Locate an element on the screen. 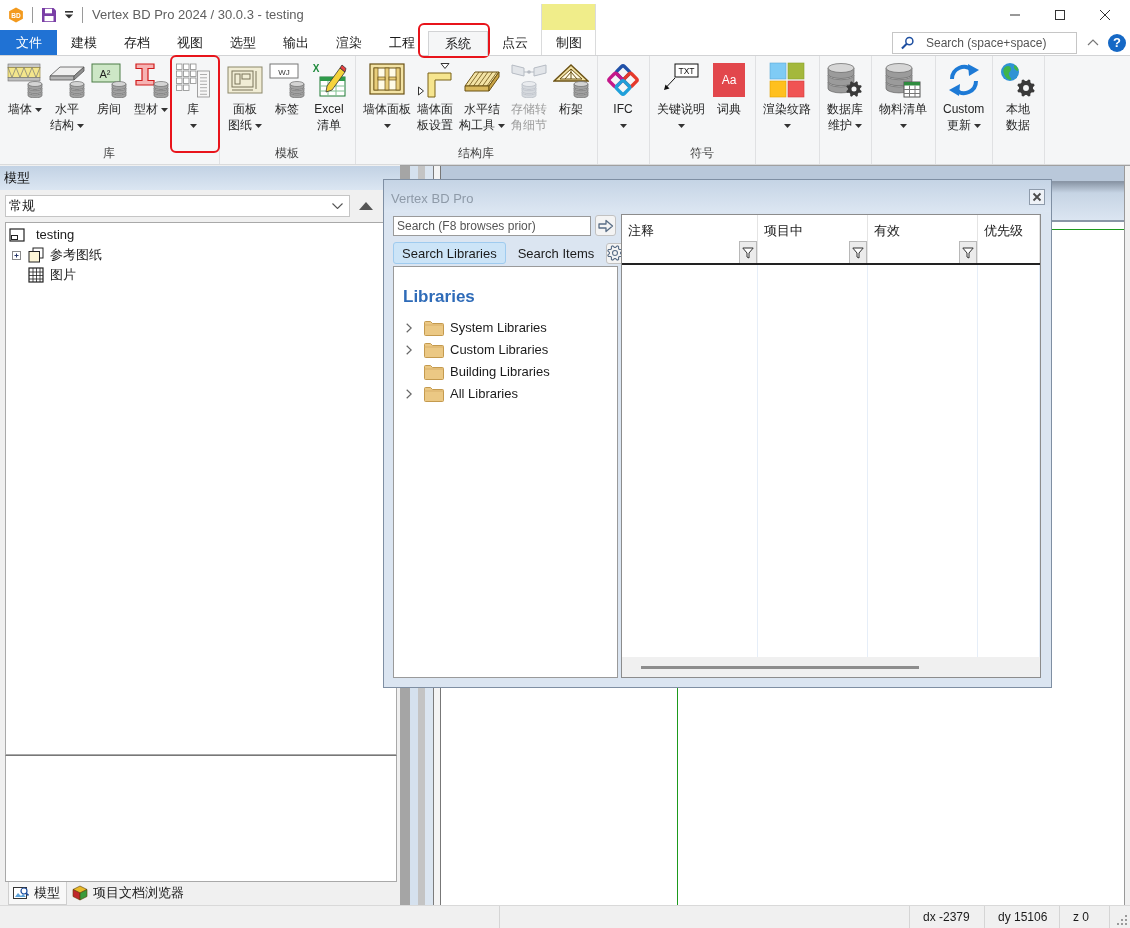 The height and width of the screenshot is (928, 1130). ribbon-tab: 渲染 is located at coordinates (348, 42).